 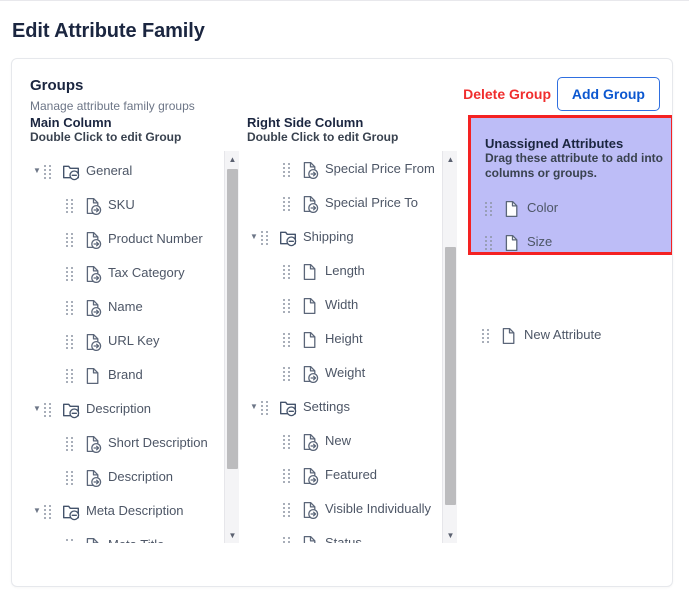 I want to click on main-column-scrollbar: ▲ ▼, so click(x=231, y=347).